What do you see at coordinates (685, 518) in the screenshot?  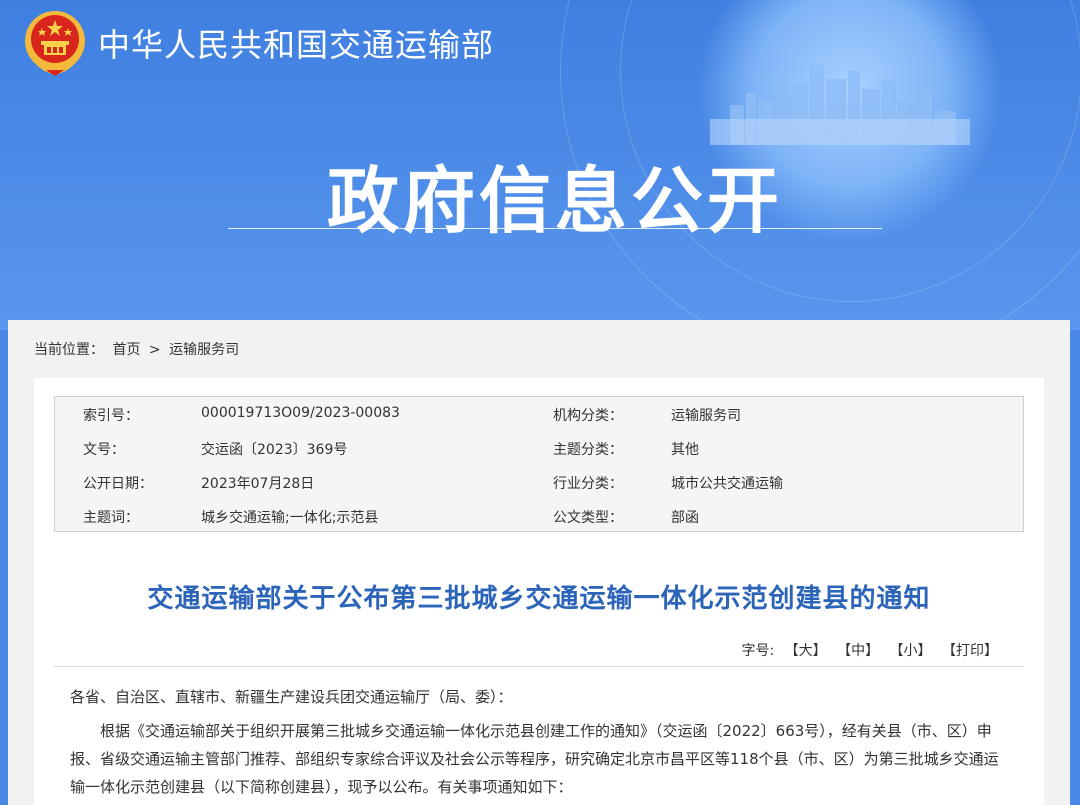 I see `metadata-value: 部函` at bounding box center [685, 518].